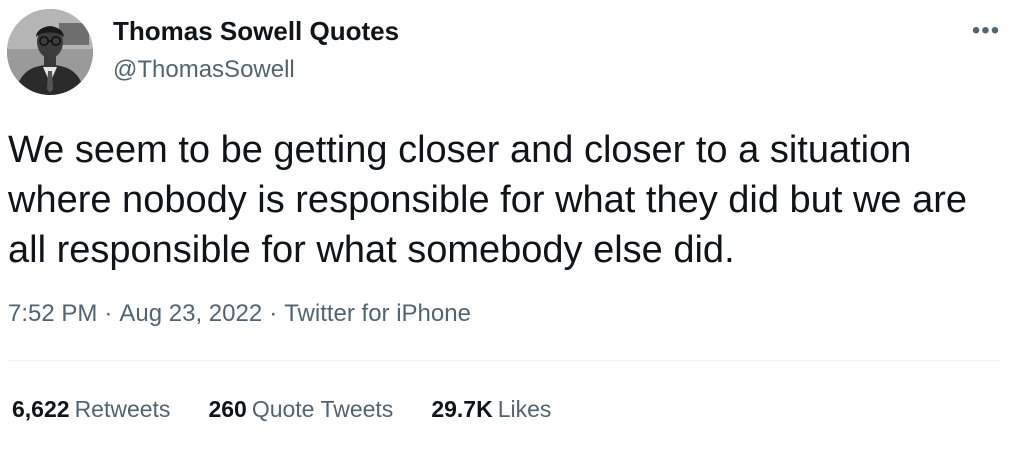 Image resolution: width=1024 pixels, height=454 pixels. I want to click on retweets-label: Retweets, so click(122, 409).